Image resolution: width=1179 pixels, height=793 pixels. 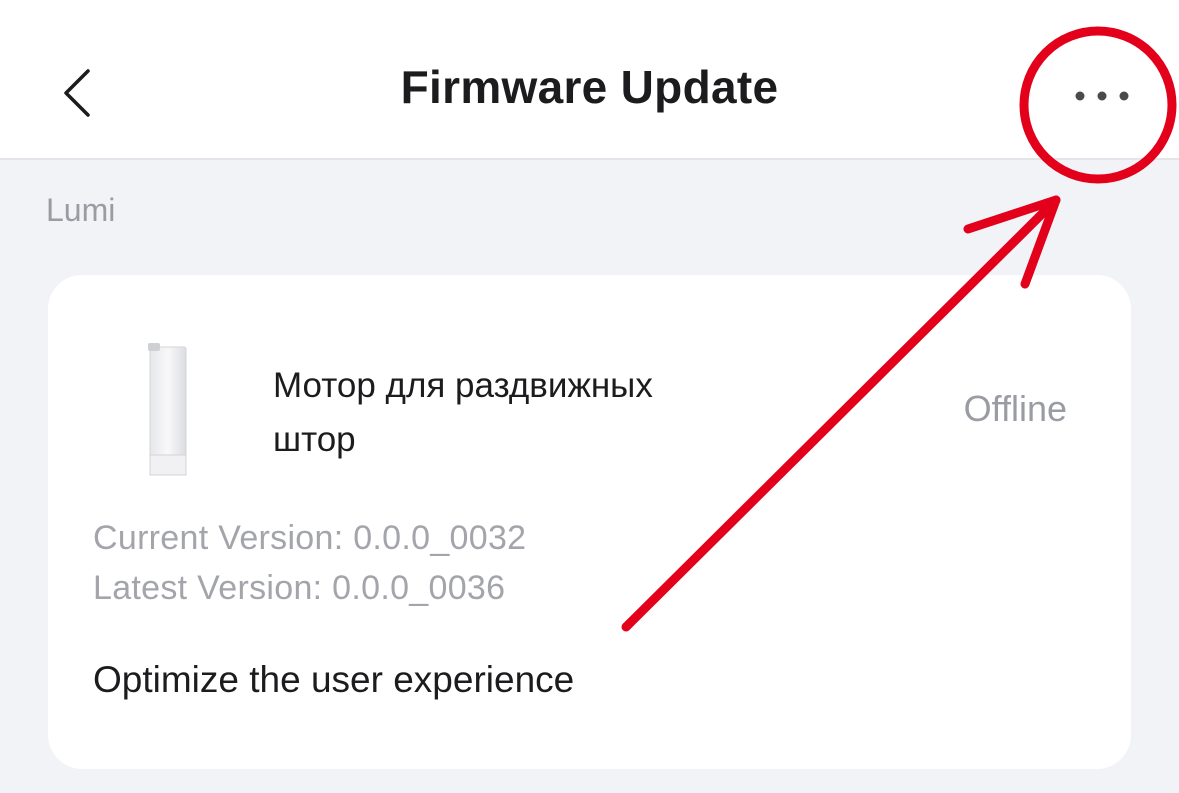 I want to click on device-name: Мотор для раздвижных штор, so click(x=463, y=412).